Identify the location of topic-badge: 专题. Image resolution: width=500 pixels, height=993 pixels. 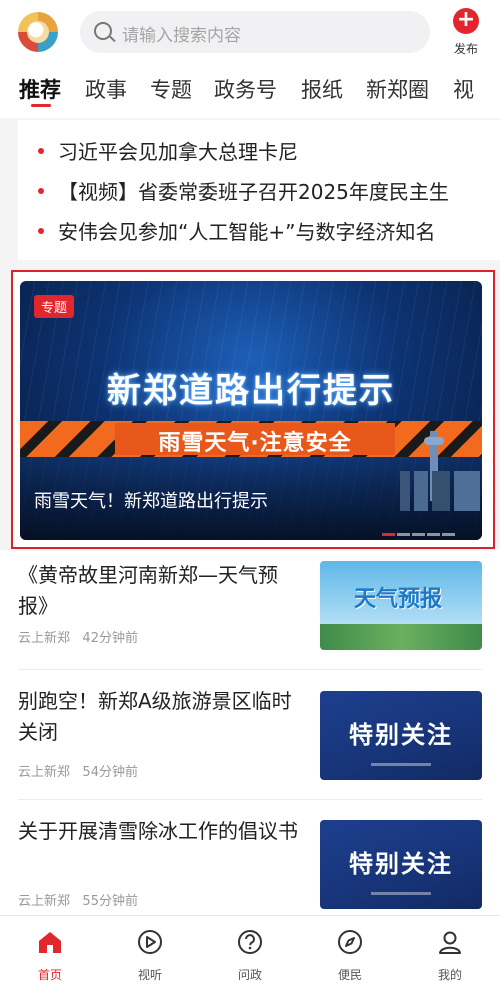
(54, 306).